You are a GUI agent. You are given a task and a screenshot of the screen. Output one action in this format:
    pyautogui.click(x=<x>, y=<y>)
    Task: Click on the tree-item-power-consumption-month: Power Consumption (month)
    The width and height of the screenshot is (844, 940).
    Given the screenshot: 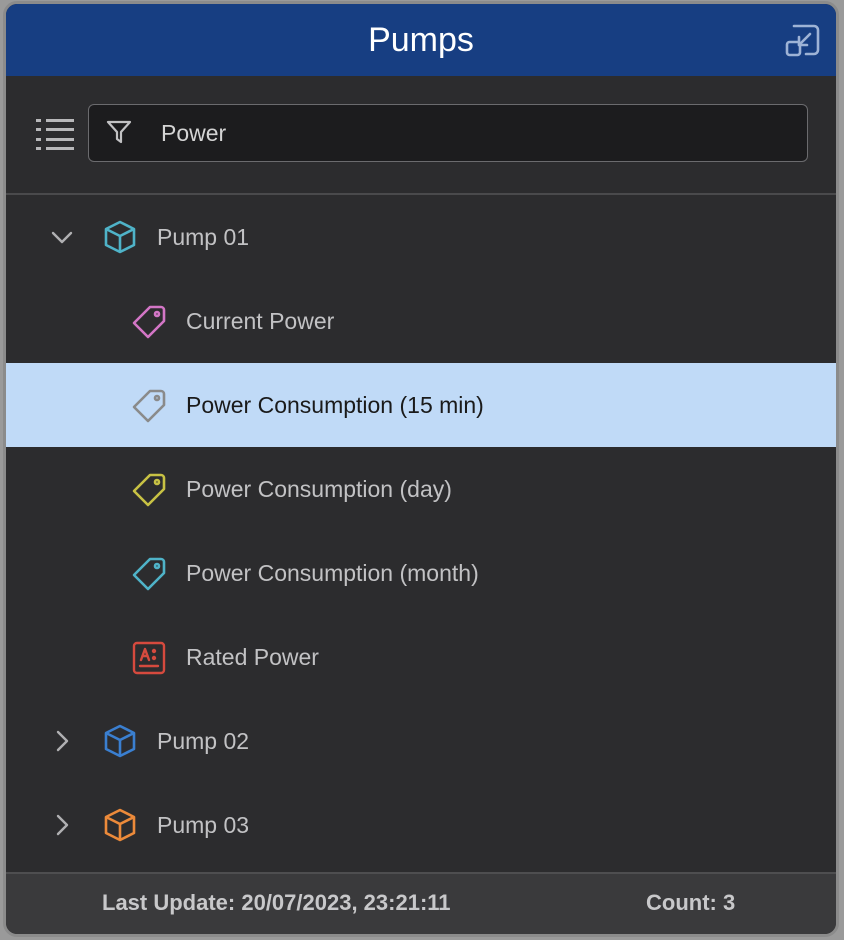 What is the action you would take?
    pyautogui.click(x=421, y=573)
    